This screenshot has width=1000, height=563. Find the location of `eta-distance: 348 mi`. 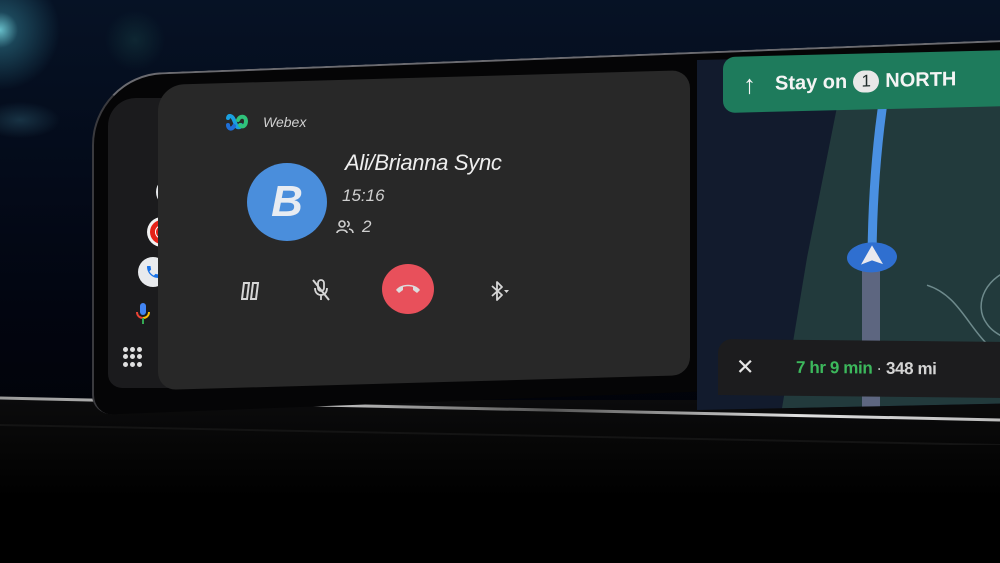

eta-distance: 348 mi is located at coordinates (911, 368).